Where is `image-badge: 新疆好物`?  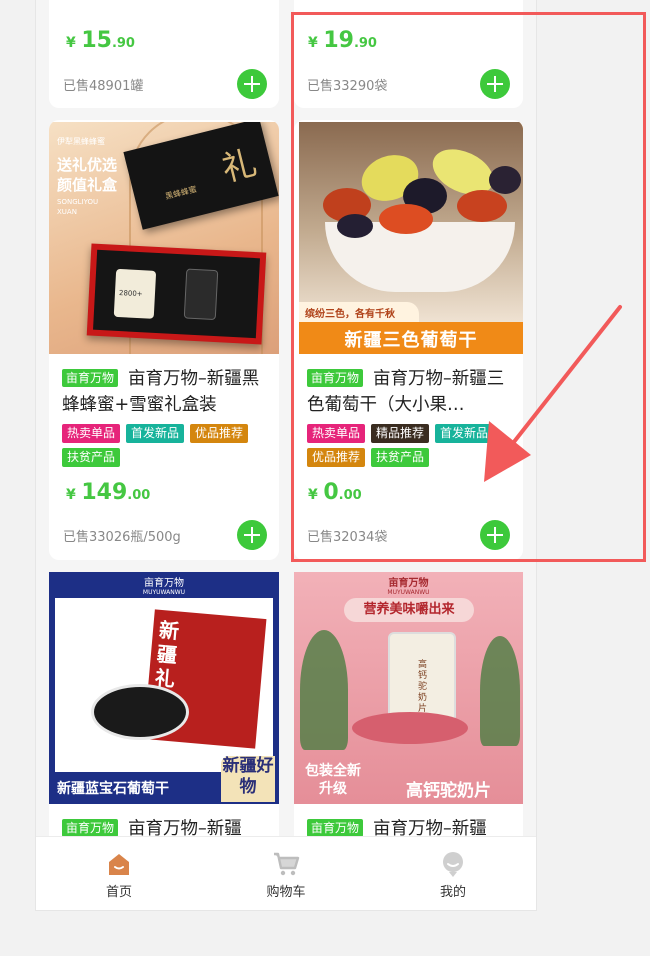 image-badge: 新疆好物 is located at coordinates (248, 779).